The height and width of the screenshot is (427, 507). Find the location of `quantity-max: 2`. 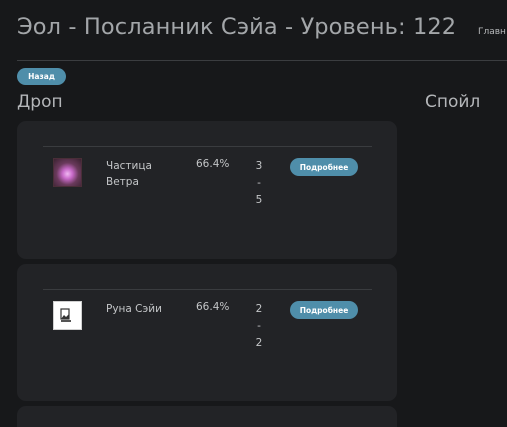

quantity-max: 2 is located at coordinates (259, 343).